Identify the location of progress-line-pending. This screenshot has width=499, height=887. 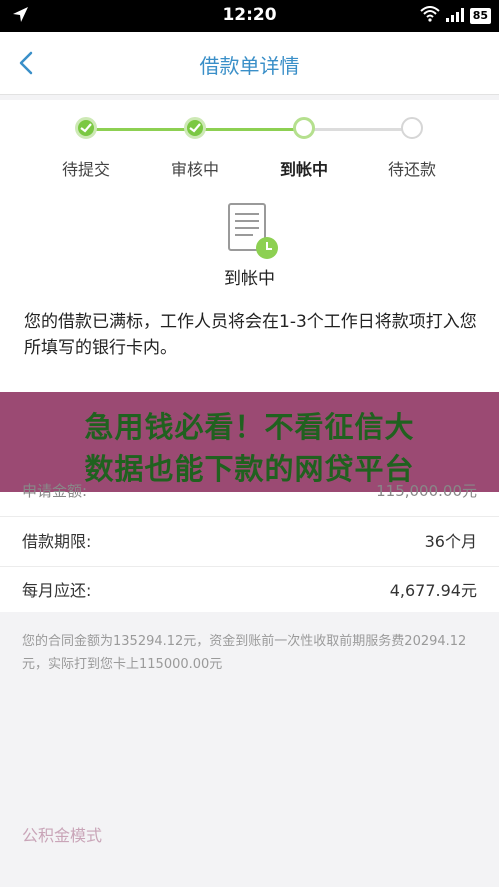
(358, 129).